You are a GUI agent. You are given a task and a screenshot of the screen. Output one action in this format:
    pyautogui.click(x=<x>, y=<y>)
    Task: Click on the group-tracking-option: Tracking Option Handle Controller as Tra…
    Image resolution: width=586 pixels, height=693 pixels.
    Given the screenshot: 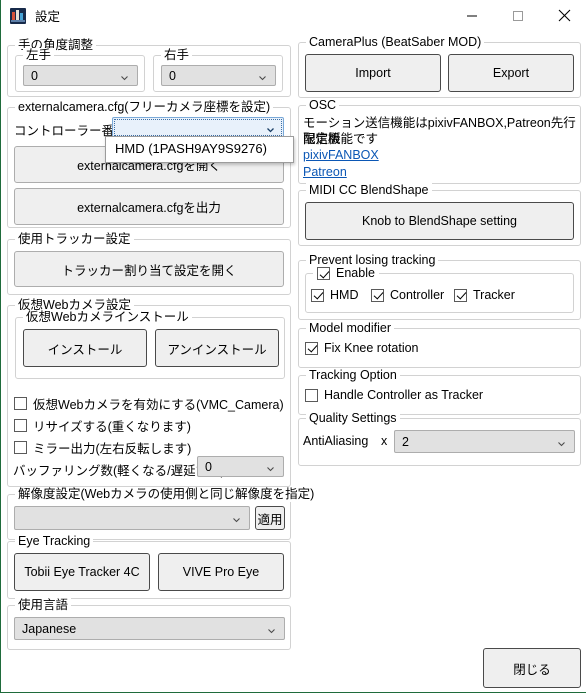 What is the action you would take?
    pyautogui.click(x=439, y=391)
    